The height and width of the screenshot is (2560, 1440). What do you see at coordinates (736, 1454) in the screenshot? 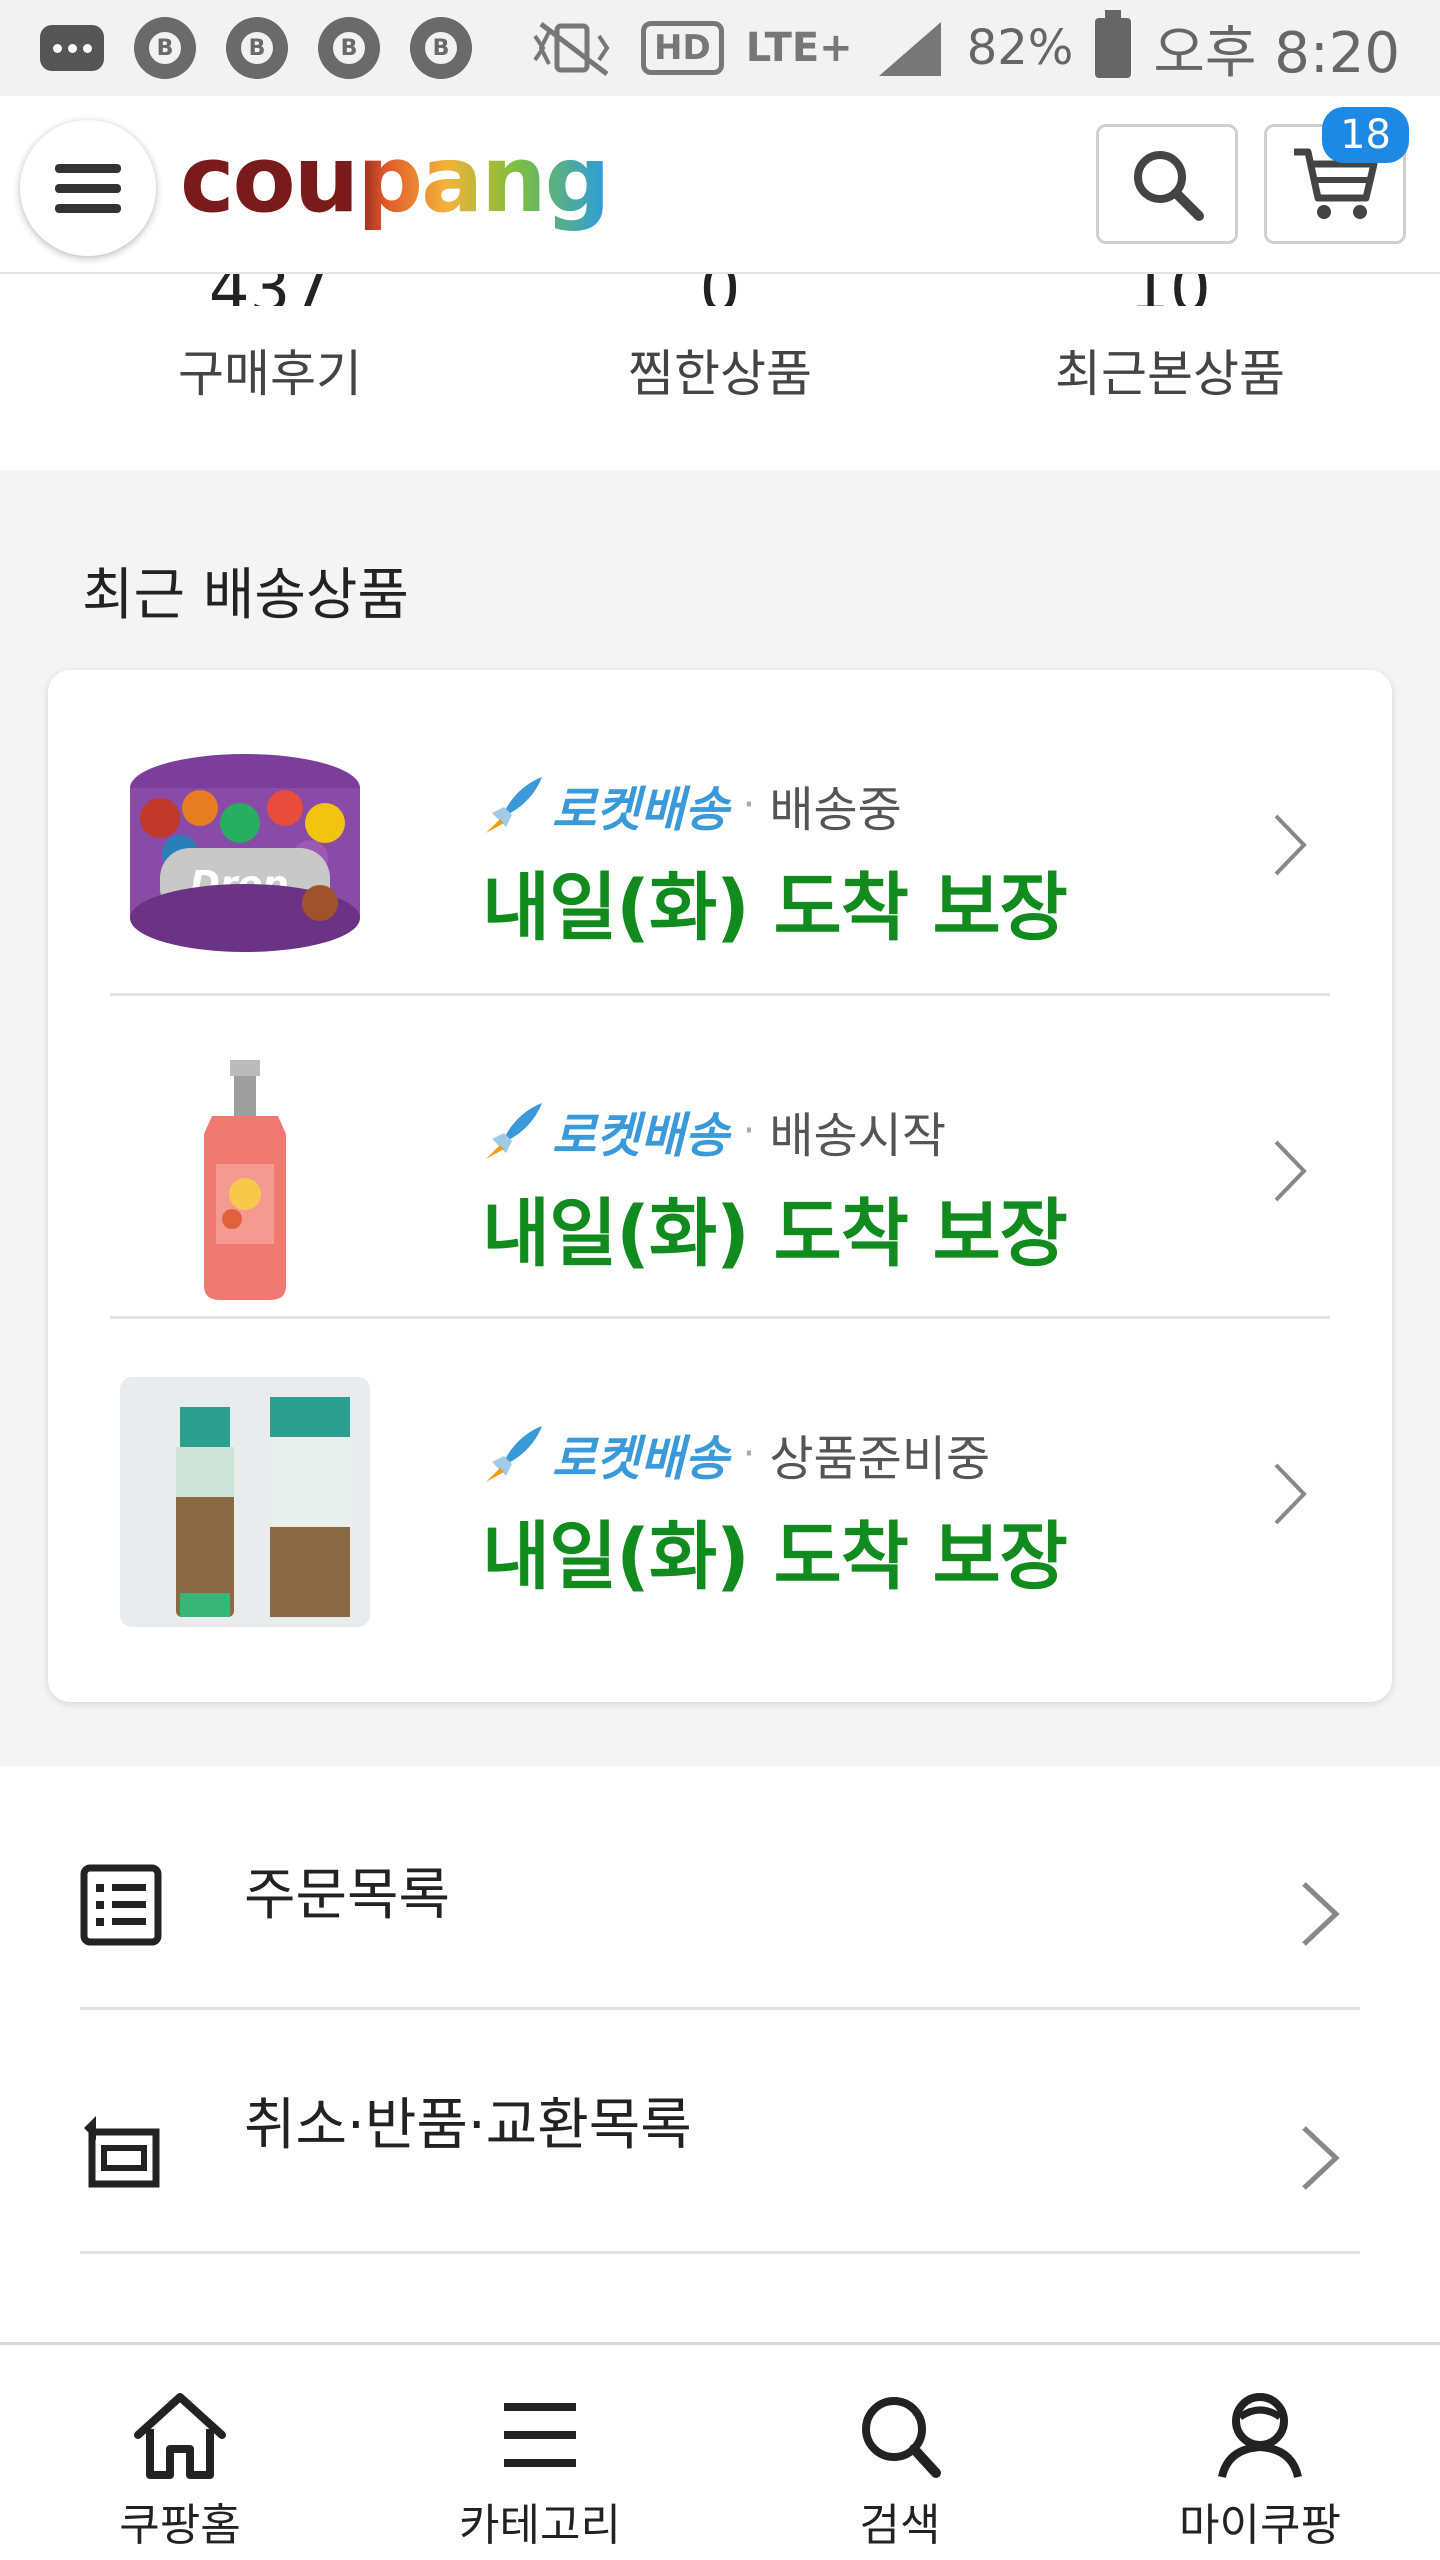
I see `delivery-status-line: 로켓배송 · 상품준비중` at bounding box center [736, 1454].